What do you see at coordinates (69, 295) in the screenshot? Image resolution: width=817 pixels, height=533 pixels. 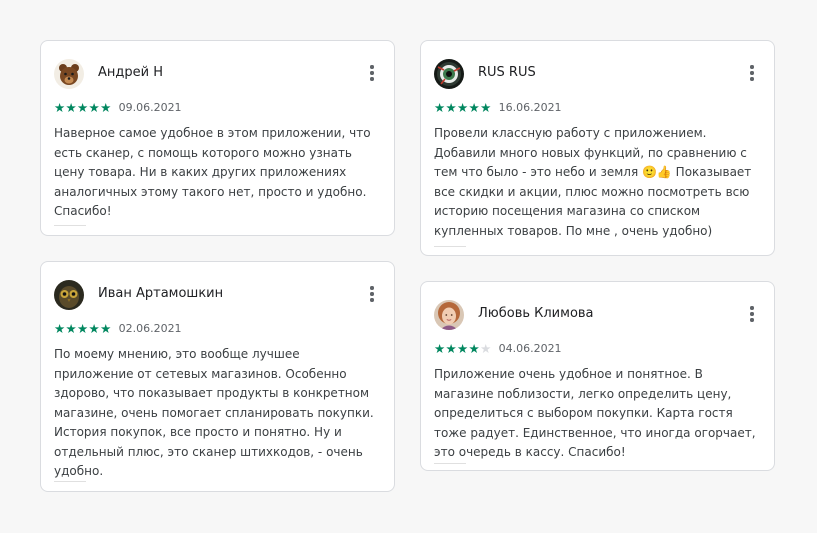 I see `owl-avatar-icon` at bounding box center [69, 295].